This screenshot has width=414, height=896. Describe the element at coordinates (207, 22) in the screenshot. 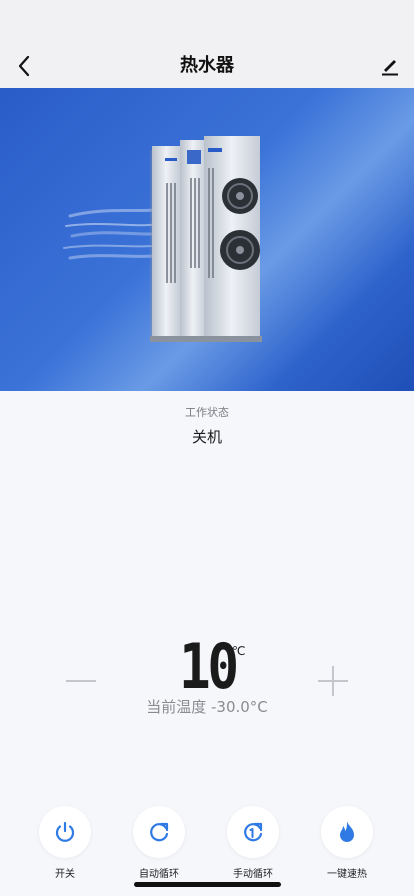

I see `status-bar` at that location.